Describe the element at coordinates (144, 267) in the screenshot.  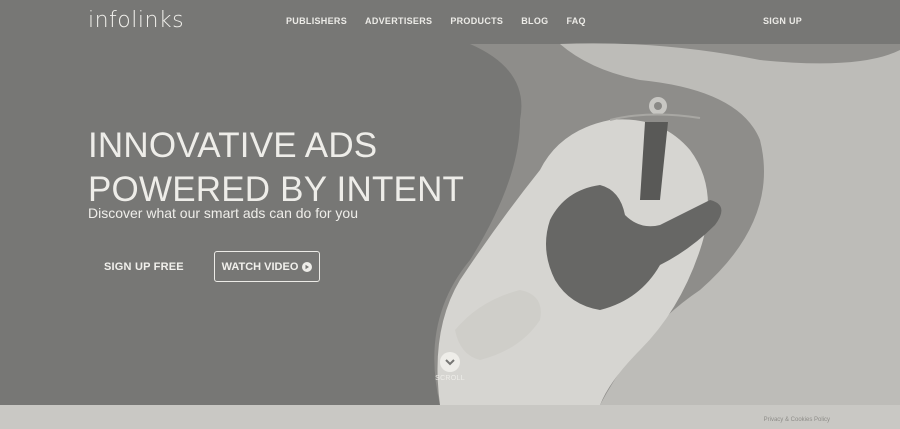
I see `signup-free-button: SIGN UP FREE` at that location.